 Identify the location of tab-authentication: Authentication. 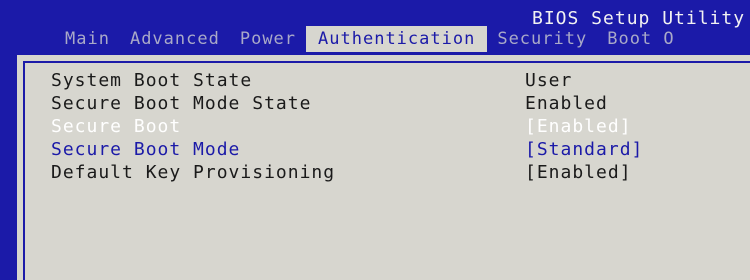
(397, 39).